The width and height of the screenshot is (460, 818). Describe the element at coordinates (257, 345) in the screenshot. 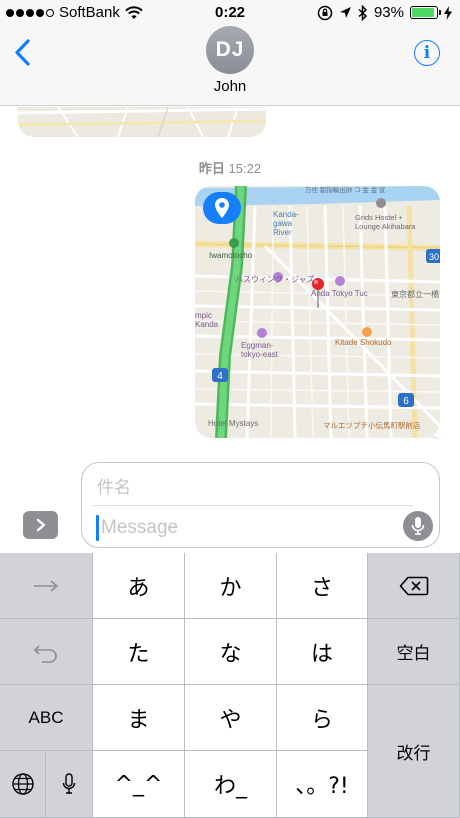

I see `map-label-eggman-1: Eggman-` at that location.